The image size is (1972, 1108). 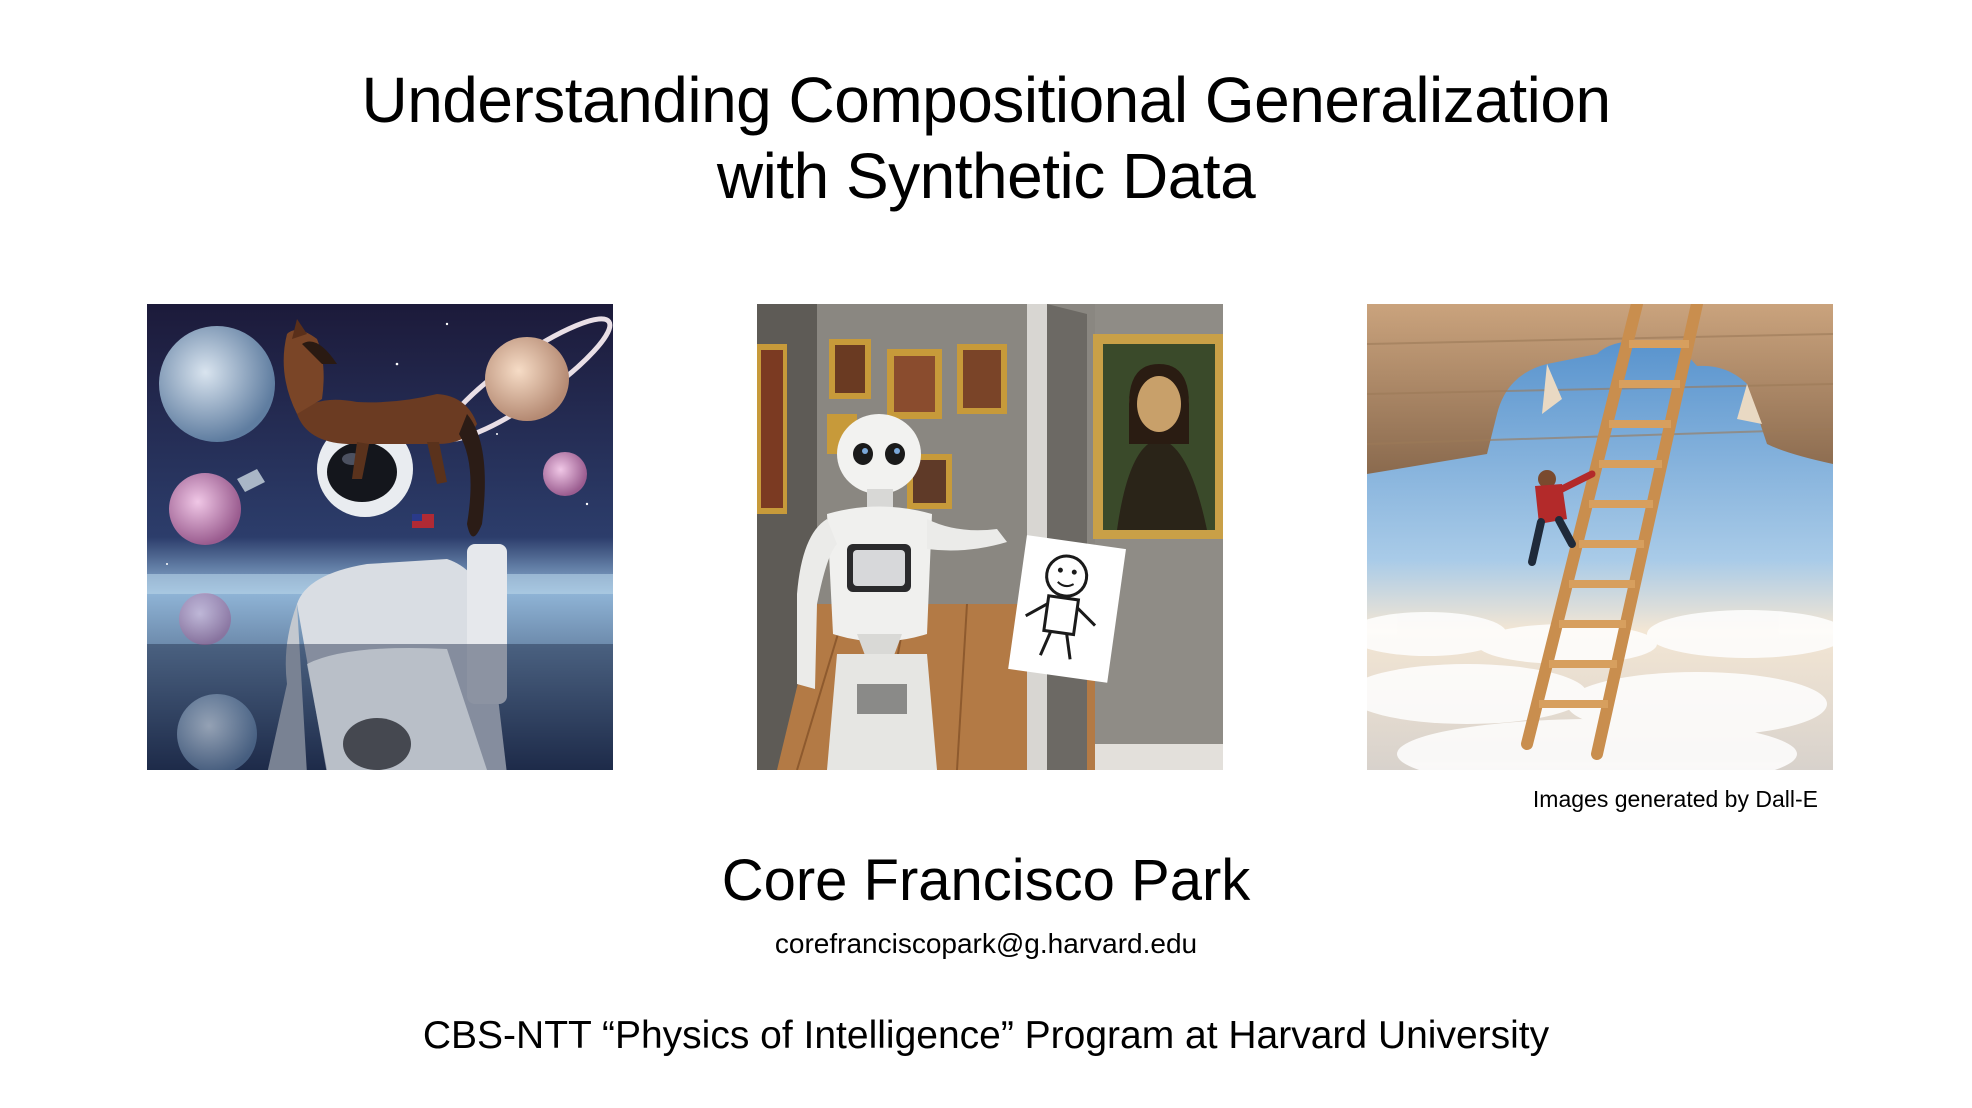 I want to click on ladder-sky-image, so click(x=1600, y=537).